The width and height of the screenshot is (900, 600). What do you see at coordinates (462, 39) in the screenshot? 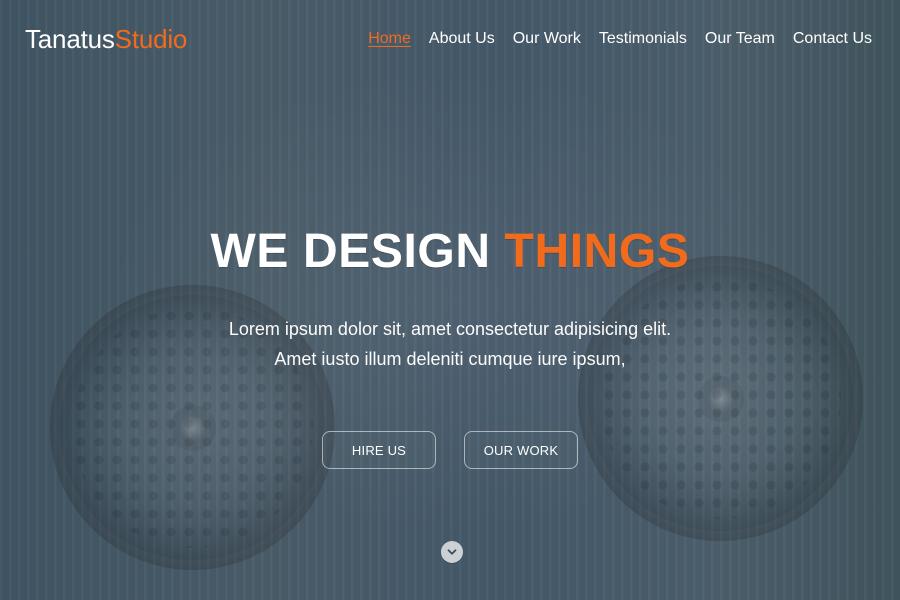
I see `nav-about-us: About Us` at bounding box center [462, 39].